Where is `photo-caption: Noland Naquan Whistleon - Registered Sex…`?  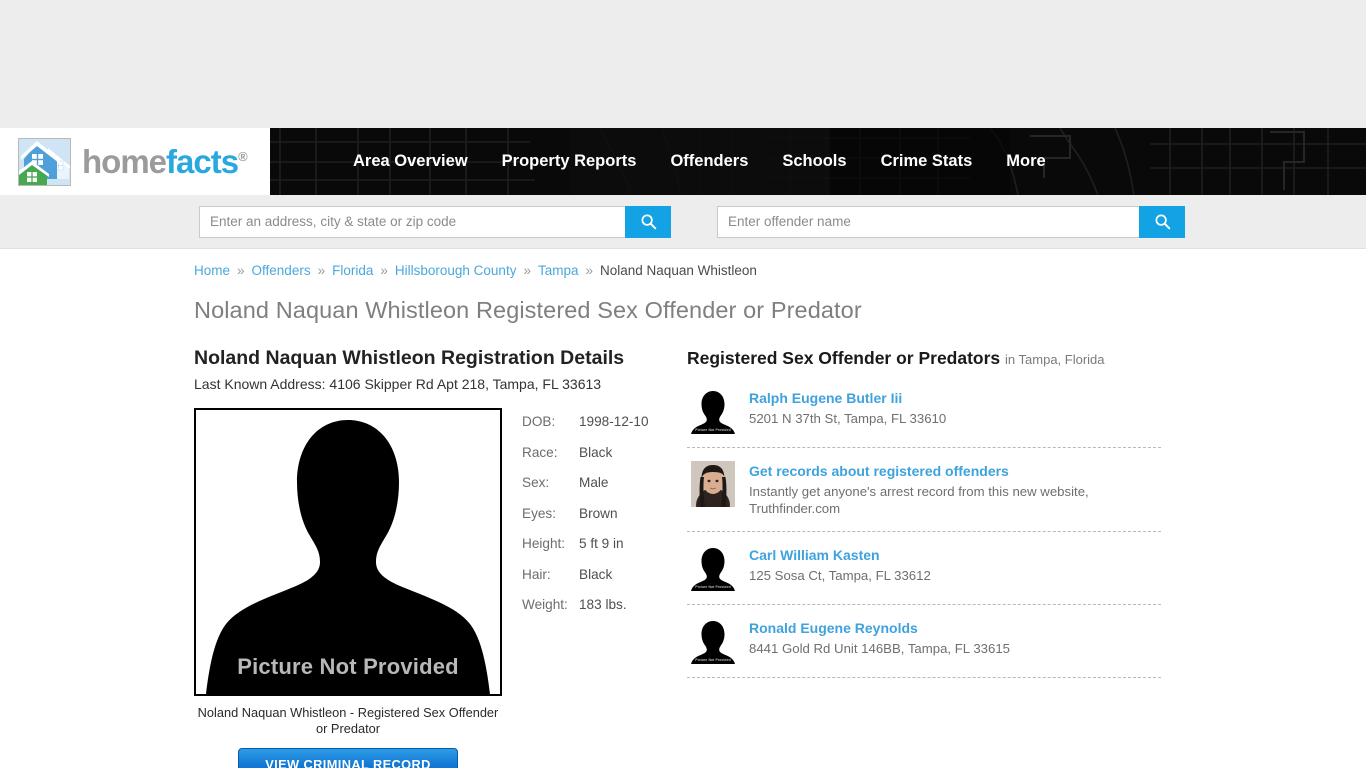
photo-caption: Noland Naquan Whistleon - Registered Sex… is located at coordinates (348, 720).